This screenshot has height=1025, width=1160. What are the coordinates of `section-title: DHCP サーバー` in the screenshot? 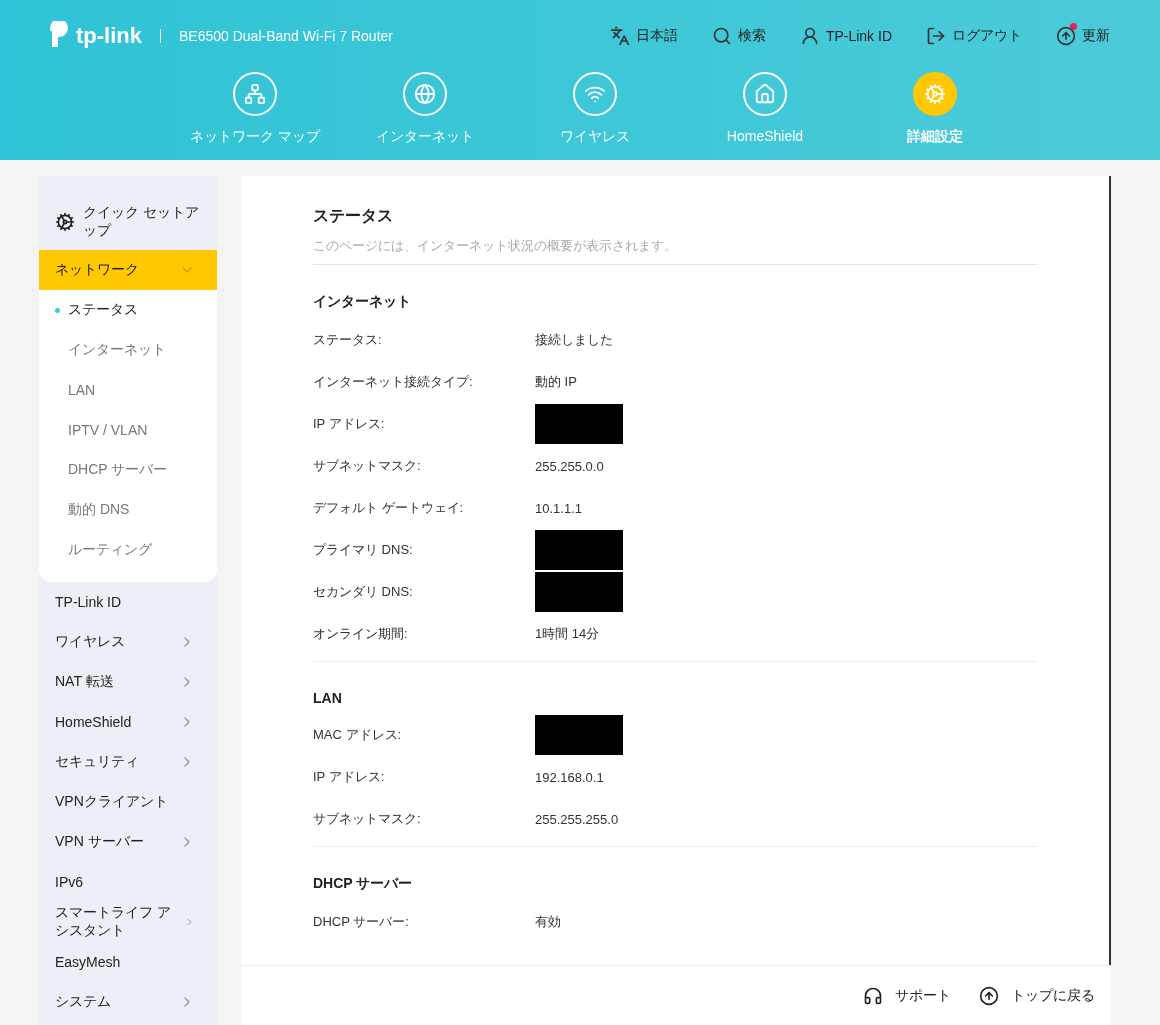 It's located at (363, 884).